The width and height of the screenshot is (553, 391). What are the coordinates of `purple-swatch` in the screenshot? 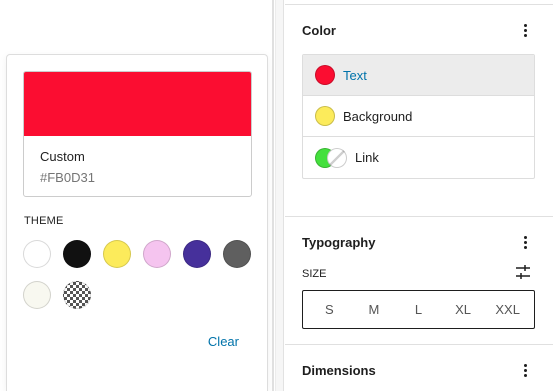 It's located at (197, 254).